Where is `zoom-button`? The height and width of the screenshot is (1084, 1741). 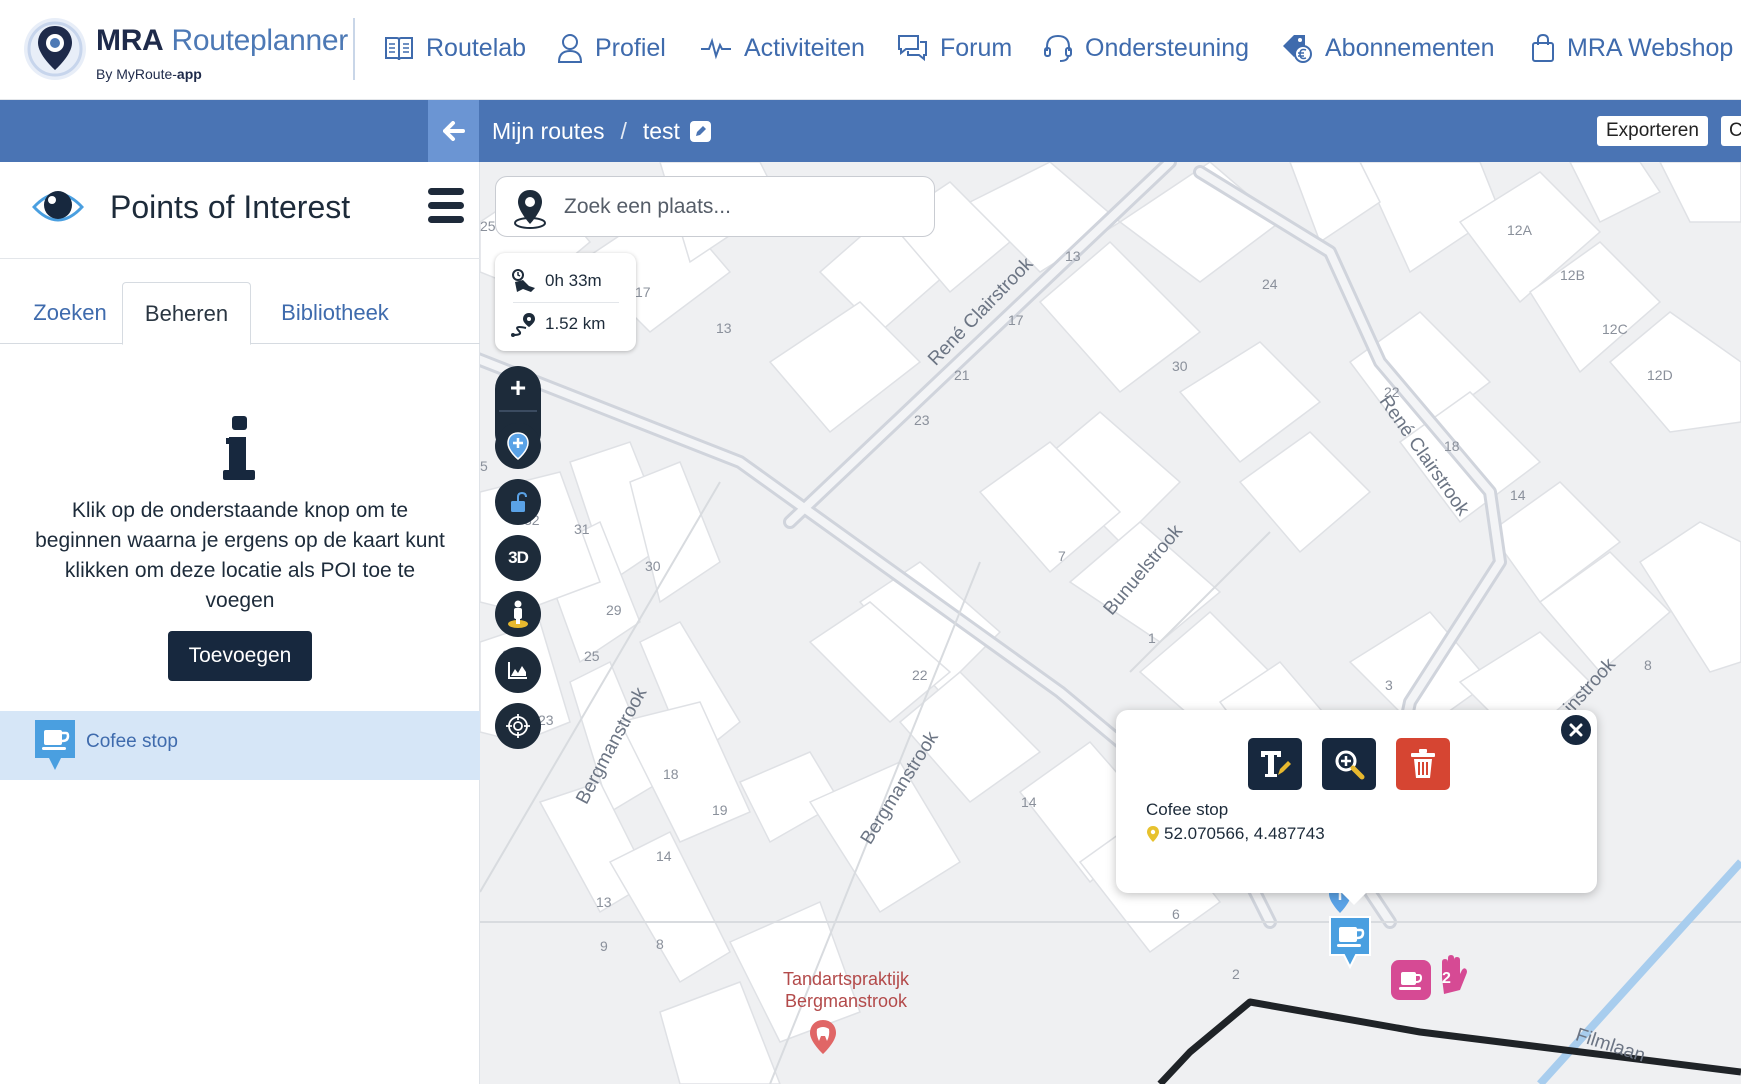 zoom-button is located at coordinates (1349, 764).